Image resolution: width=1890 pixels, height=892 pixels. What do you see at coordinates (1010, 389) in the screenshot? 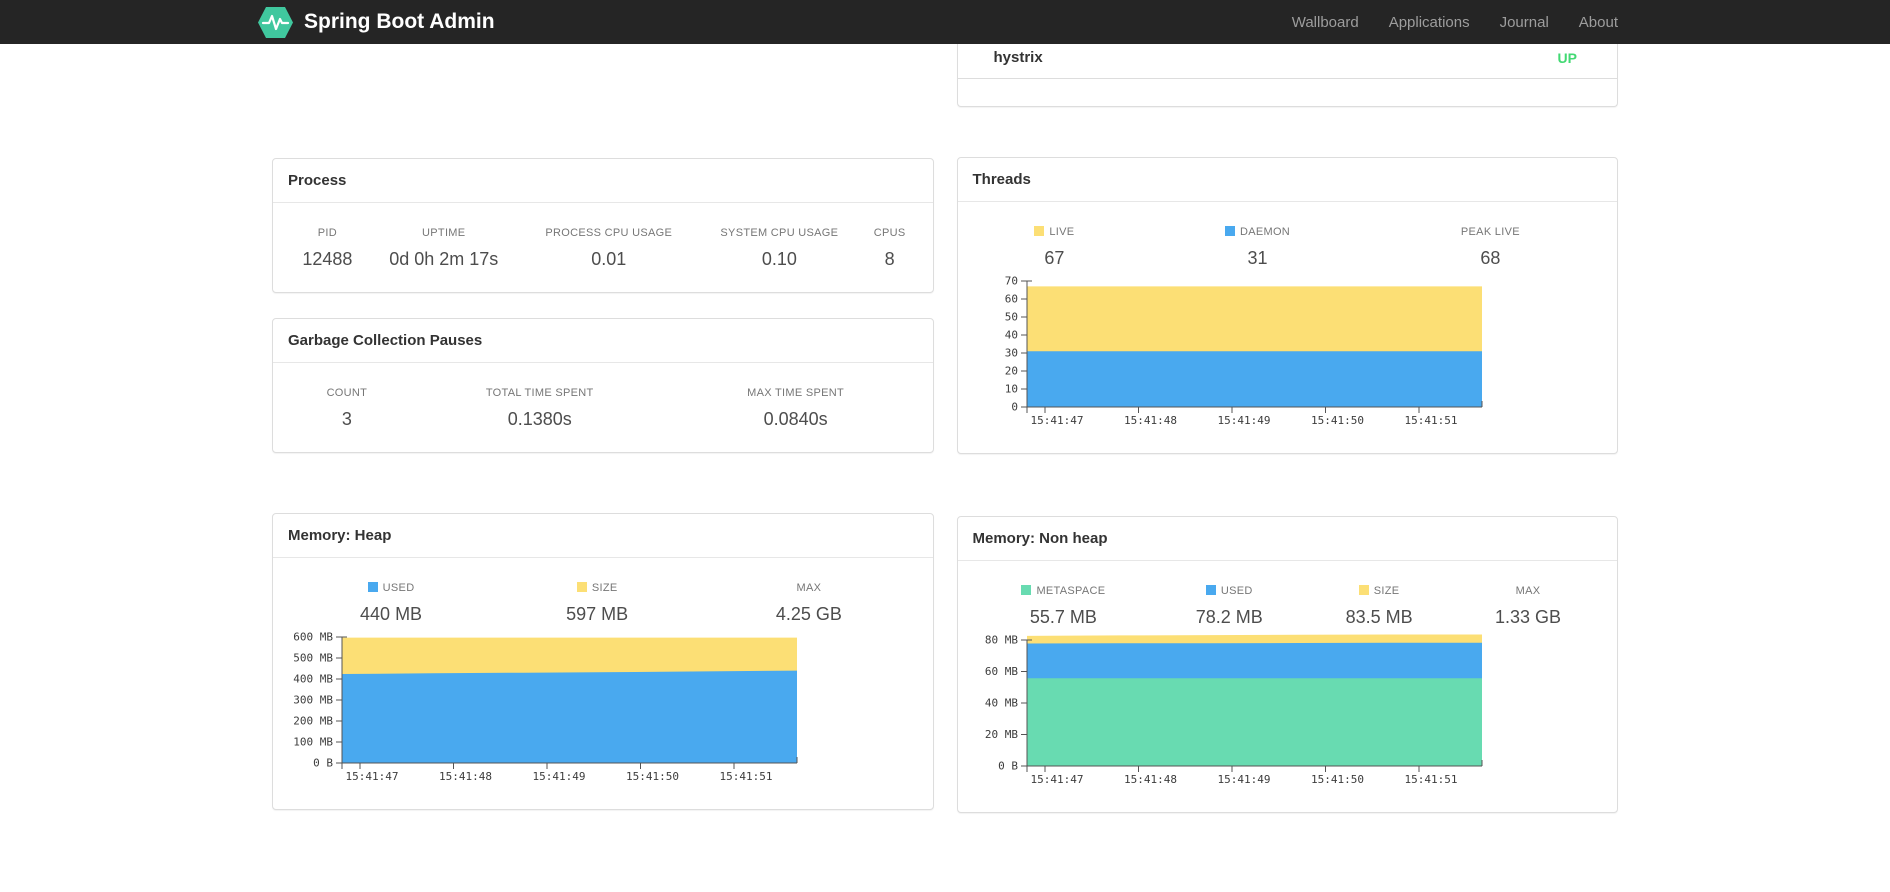
I see `svg-text: 10` at bounding box center [1010, 389].